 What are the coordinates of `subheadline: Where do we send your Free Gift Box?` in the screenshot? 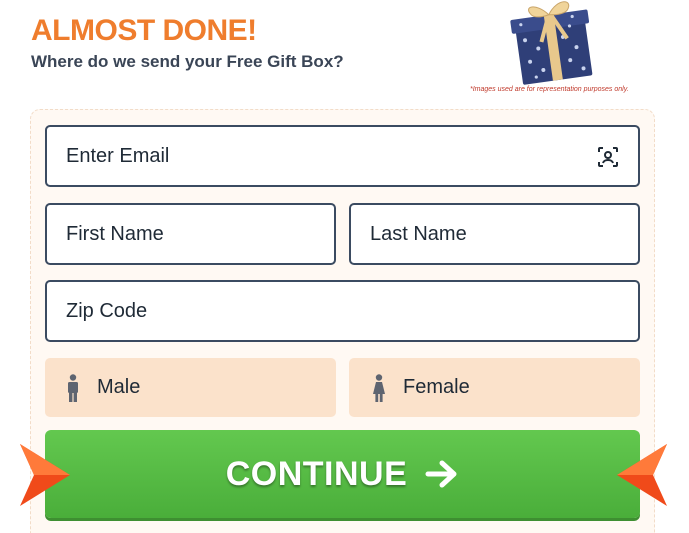 It's located at (187, 61).